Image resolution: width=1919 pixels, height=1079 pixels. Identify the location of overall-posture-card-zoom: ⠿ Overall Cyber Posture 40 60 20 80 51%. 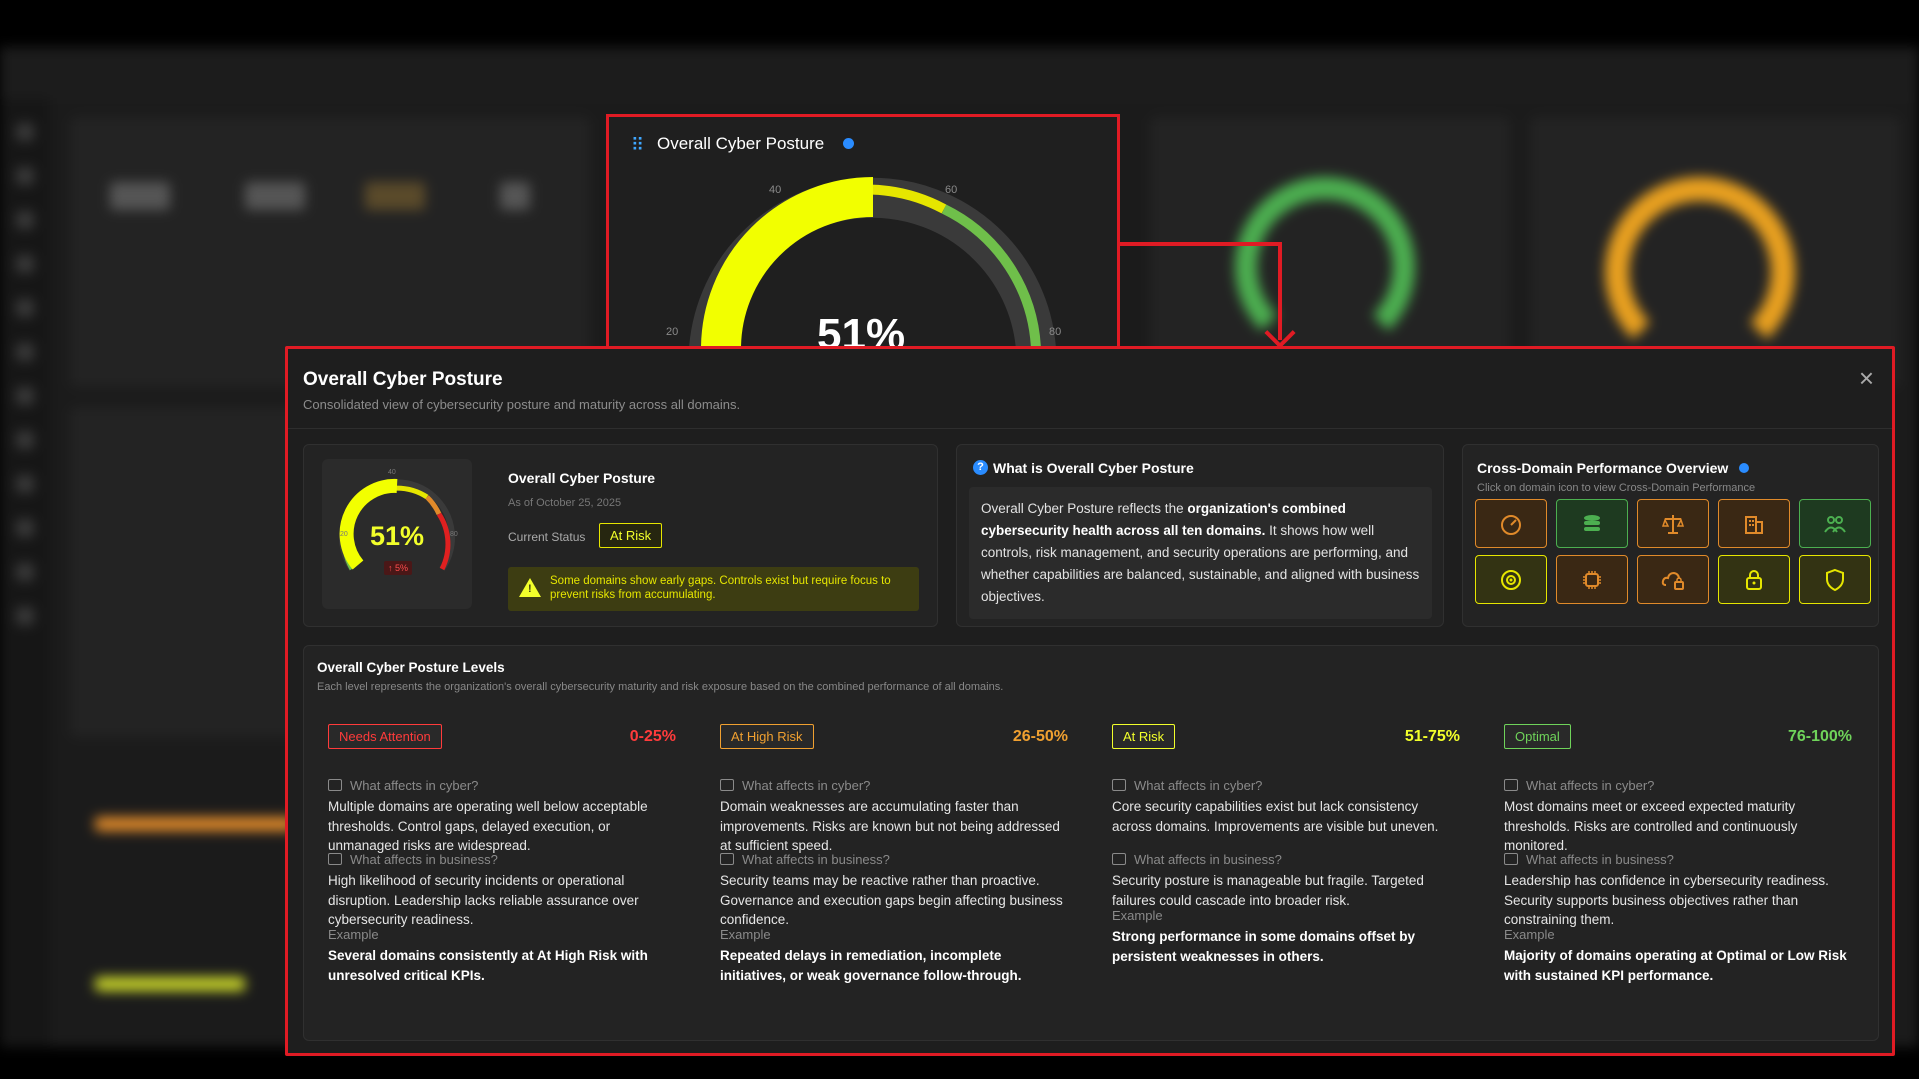
(863, 230).